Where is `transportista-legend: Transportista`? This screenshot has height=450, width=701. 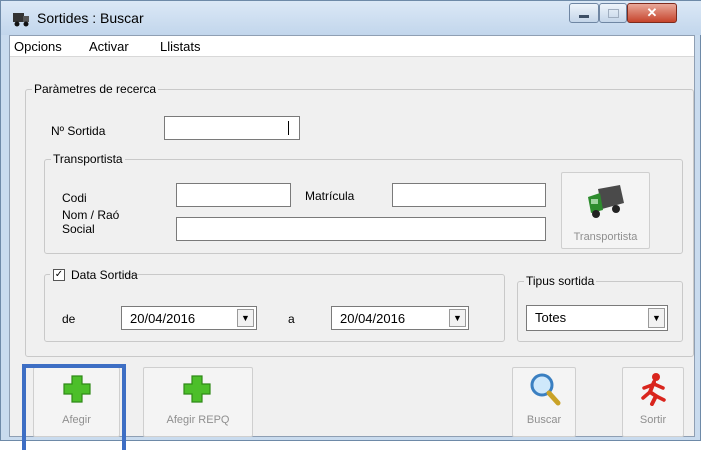
transportista-legend: Transportista is located at coordinates (88, 159).